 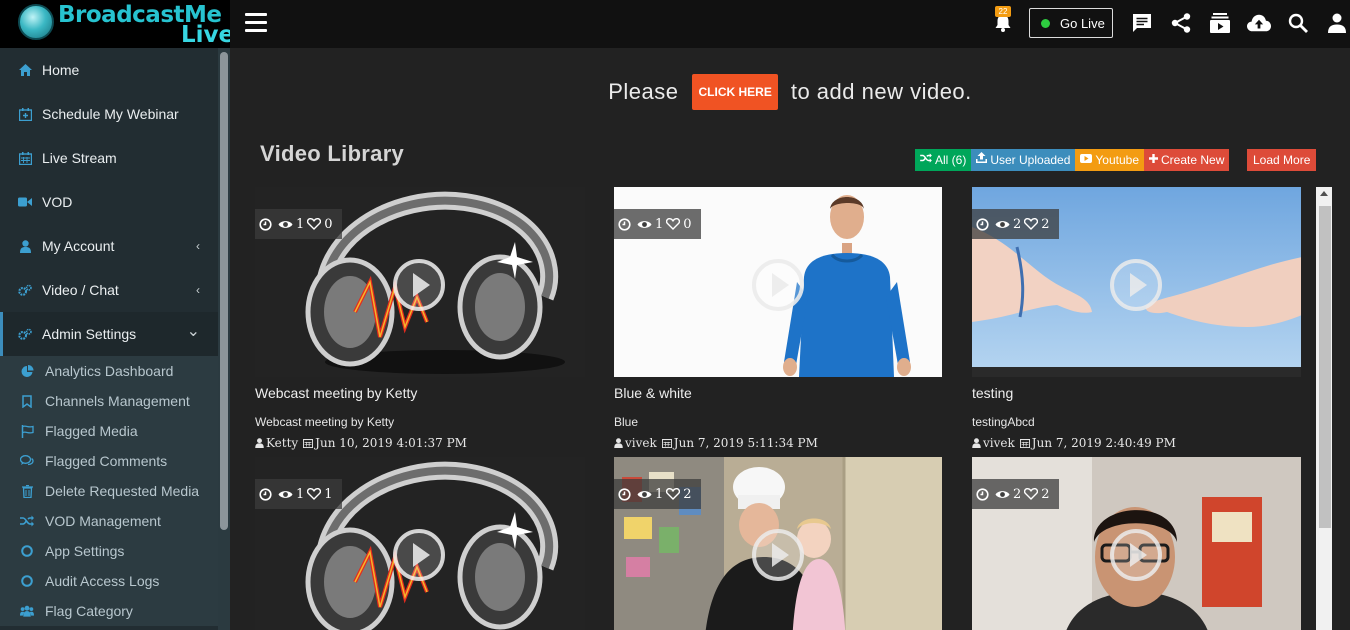 What do you see at coordinates (943, 160) in the screenshot?
I see `filter-all-button: All (6)` at bounding box center [943, 160].